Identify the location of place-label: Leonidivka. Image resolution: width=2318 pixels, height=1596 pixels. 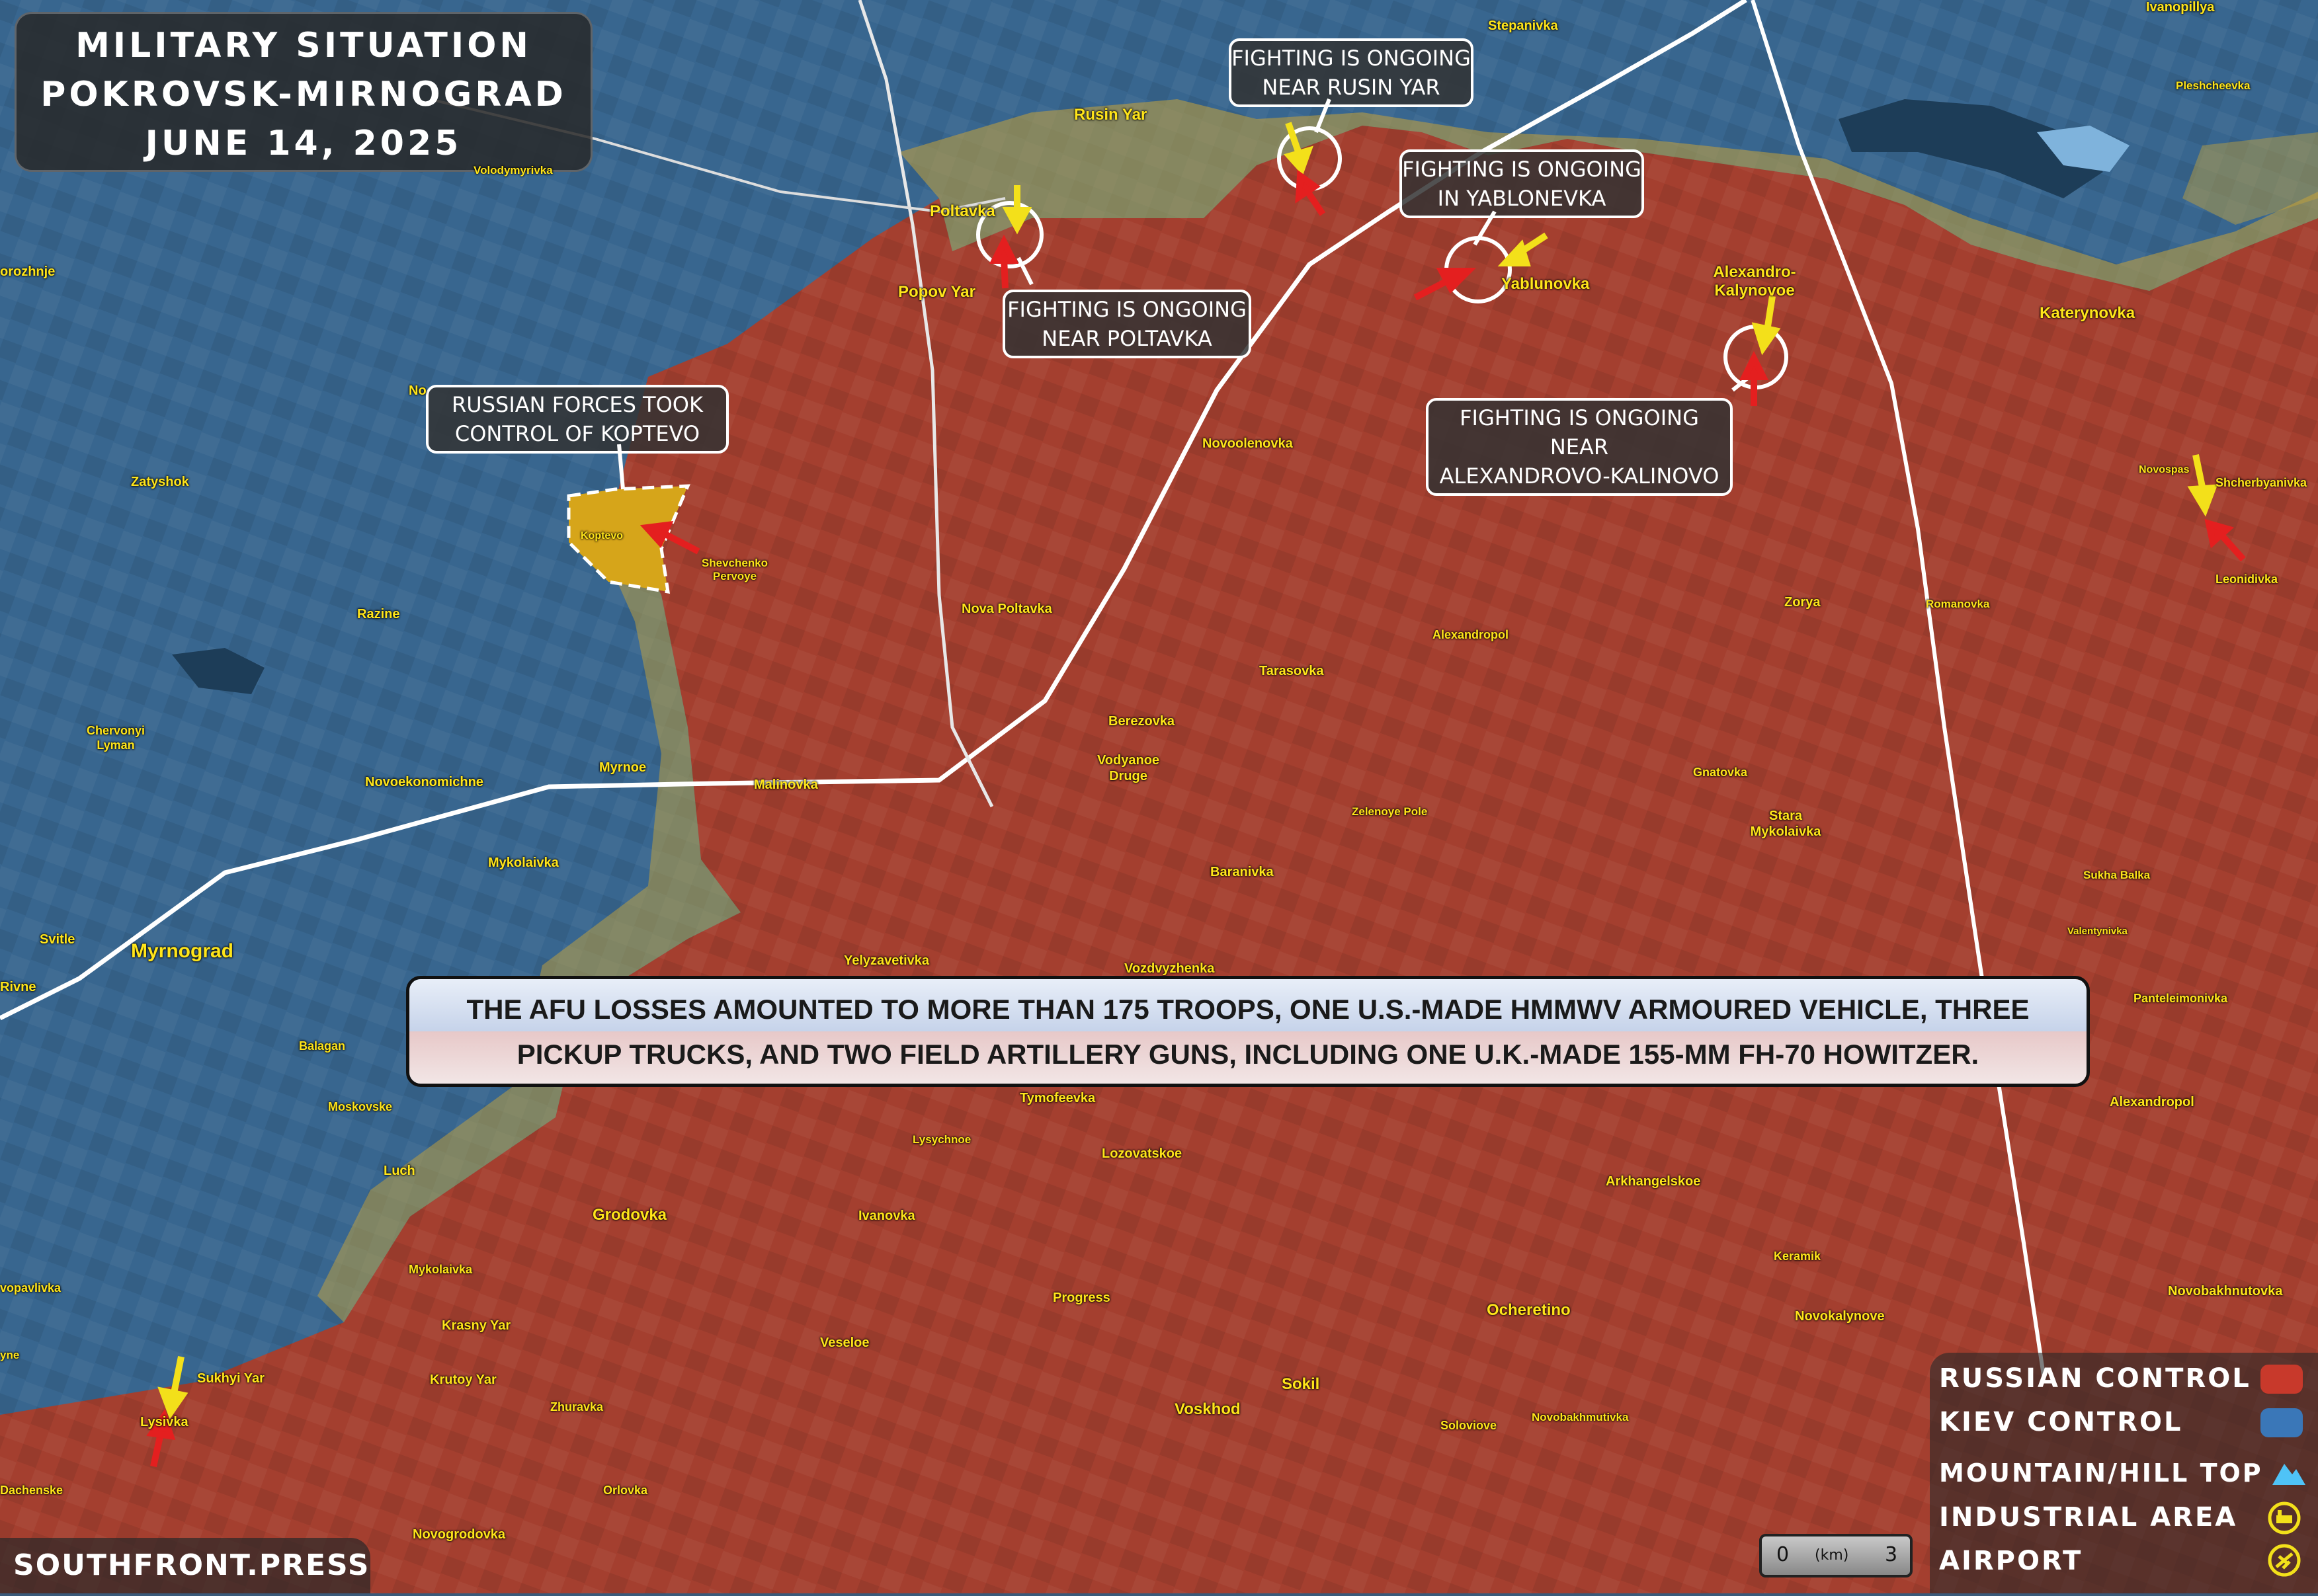
(2246, 579).